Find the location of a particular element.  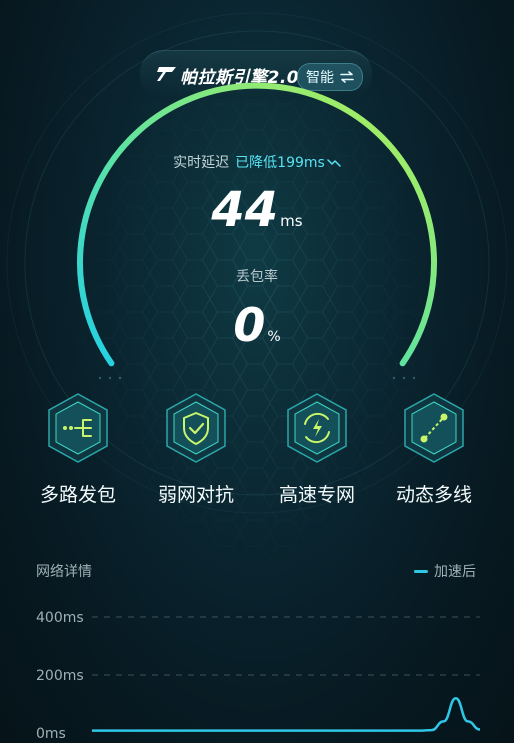

feature-dynamic-multiline: 动态多线 is located at coordinates (434, 448).